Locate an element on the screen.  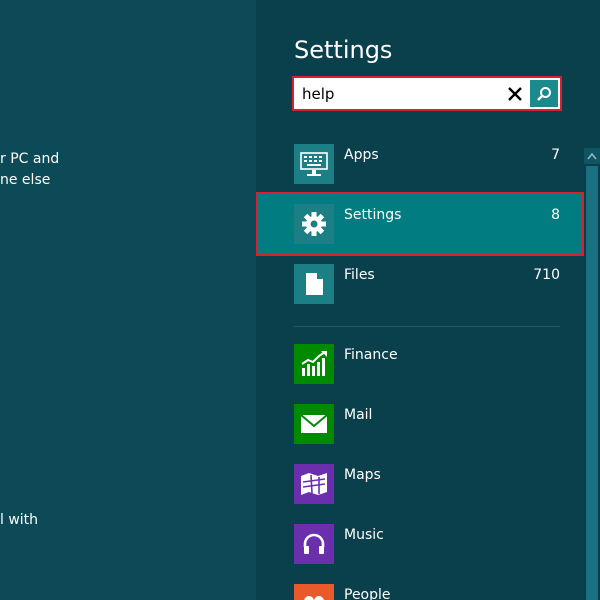
app-label: Music is located at coordinates (364, 535).